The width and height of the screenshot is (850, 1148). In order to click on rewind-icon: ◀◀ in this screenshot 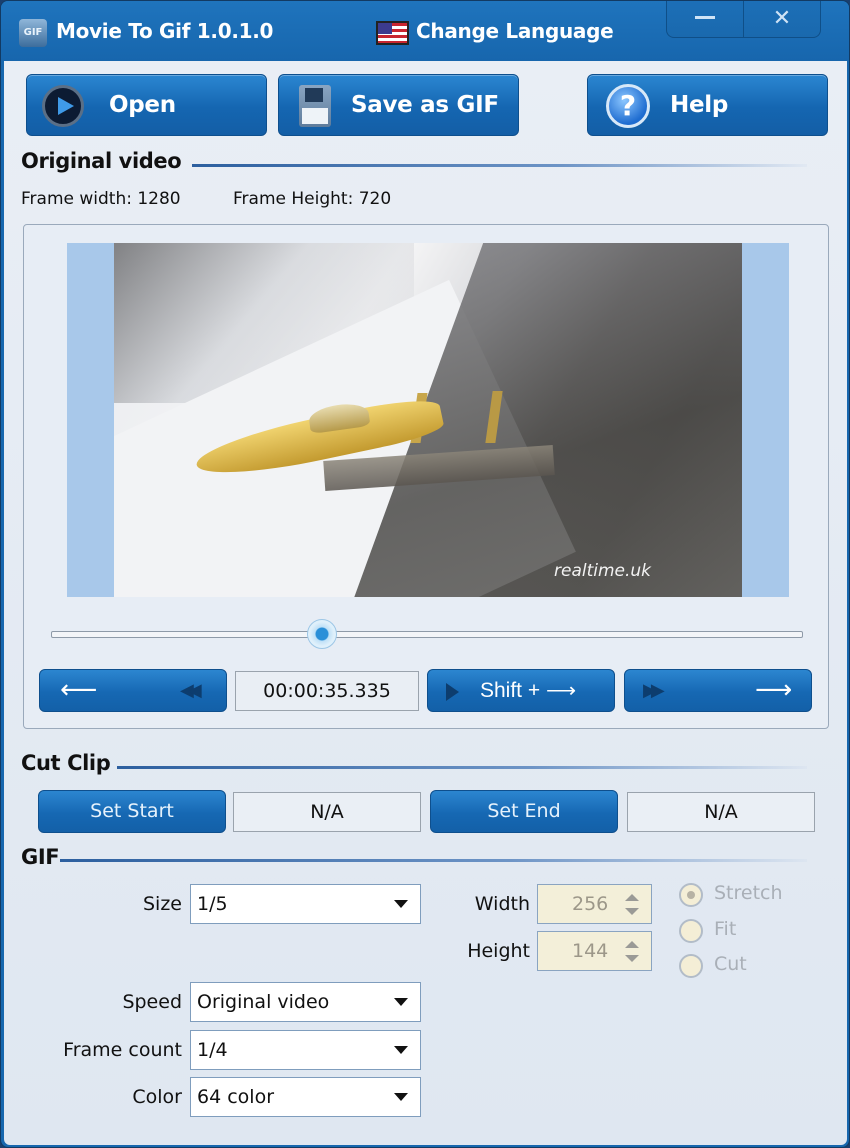, I will do `click(191, 690)`.